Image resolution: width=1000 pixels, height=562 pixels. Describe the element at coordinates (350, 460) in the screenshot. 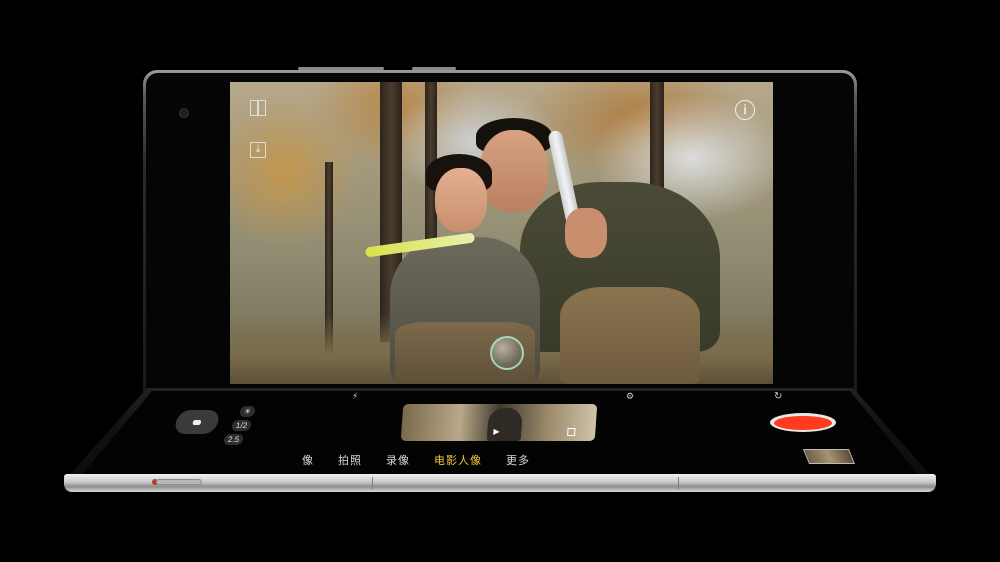

I see `mode-photo: 拍照` at that location.